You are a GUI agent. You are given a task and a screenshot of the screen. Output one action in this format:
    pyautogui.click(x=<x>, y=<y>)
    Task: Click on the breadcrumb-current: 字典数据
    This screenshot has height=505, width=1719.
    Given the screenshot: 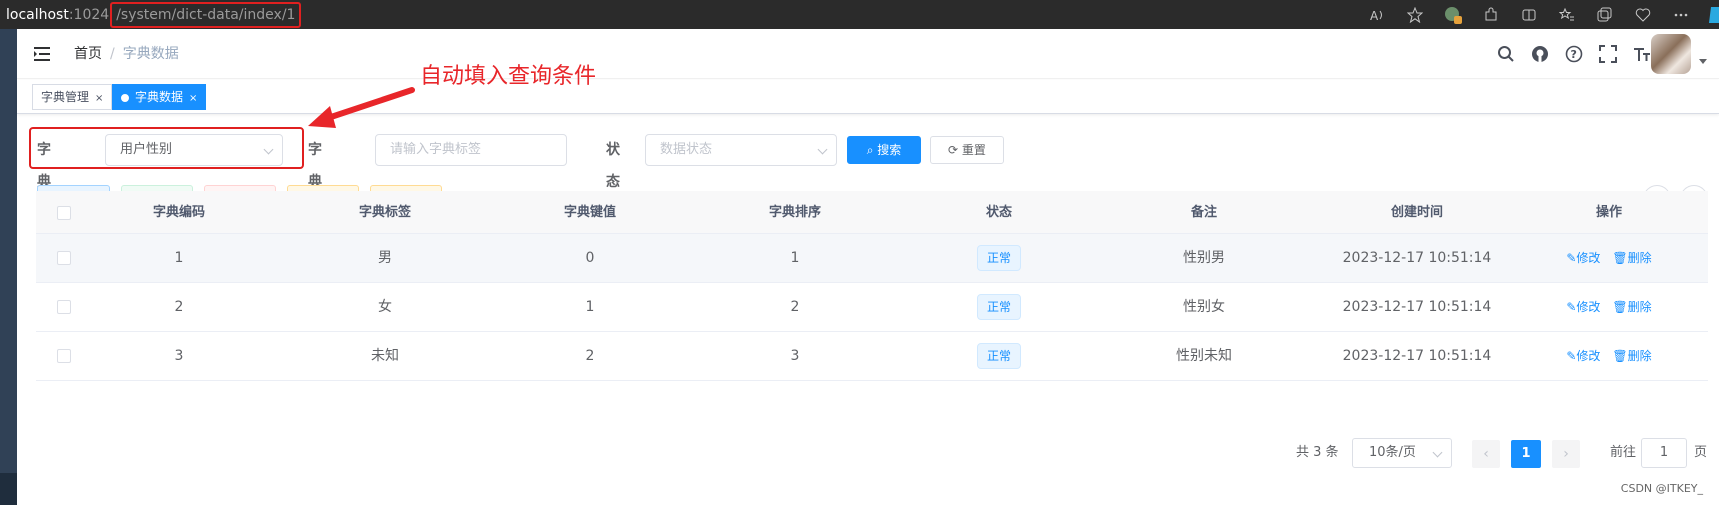 What is the action you would take?
    pyautogui.click(x=150, y=54)
    